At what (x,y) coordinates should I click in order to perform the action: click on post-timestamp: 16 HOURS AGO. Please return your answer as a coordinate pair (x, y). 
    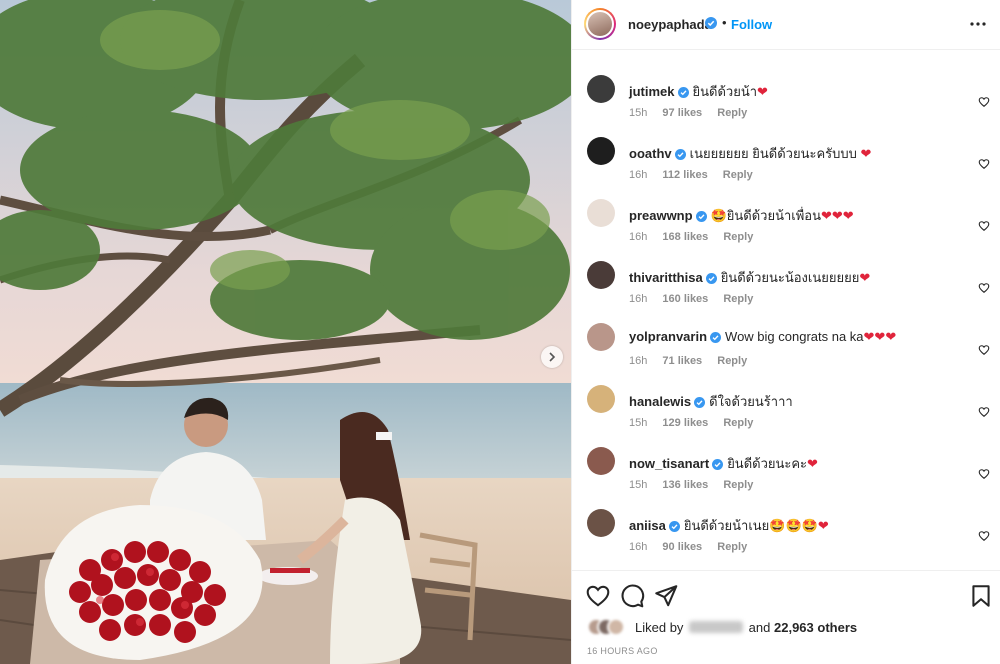
    Looking at the image, I should click on (622, 651).